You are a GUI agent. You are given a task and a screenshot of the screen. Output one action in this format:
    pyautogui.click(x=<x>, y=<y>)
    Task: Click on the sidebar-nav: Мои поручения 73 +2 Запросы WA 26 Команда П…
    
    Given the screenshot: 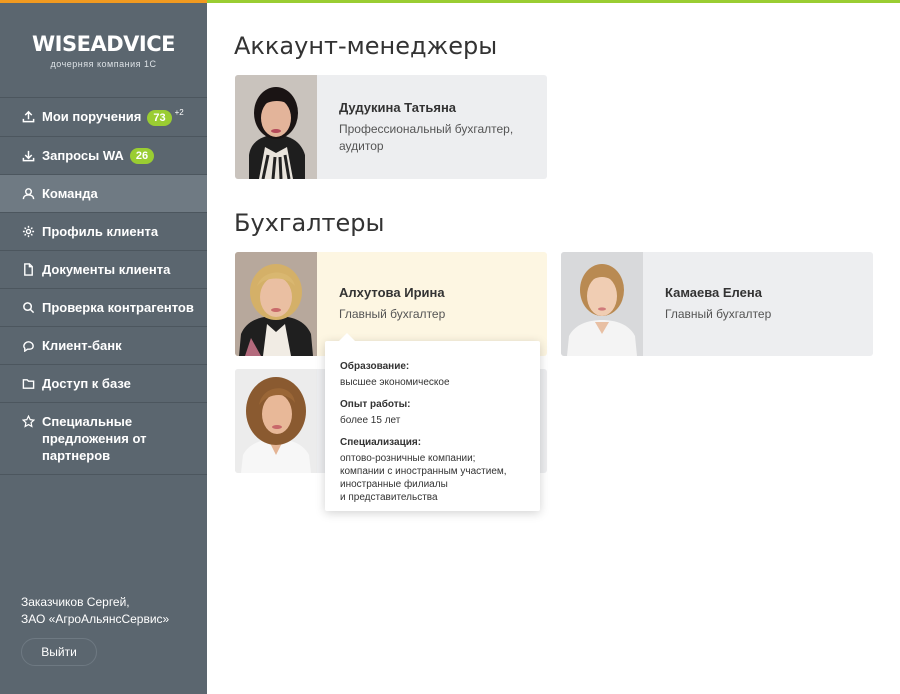 What is the action you would take?
    pyautogui.click(x=103, y=286)
    